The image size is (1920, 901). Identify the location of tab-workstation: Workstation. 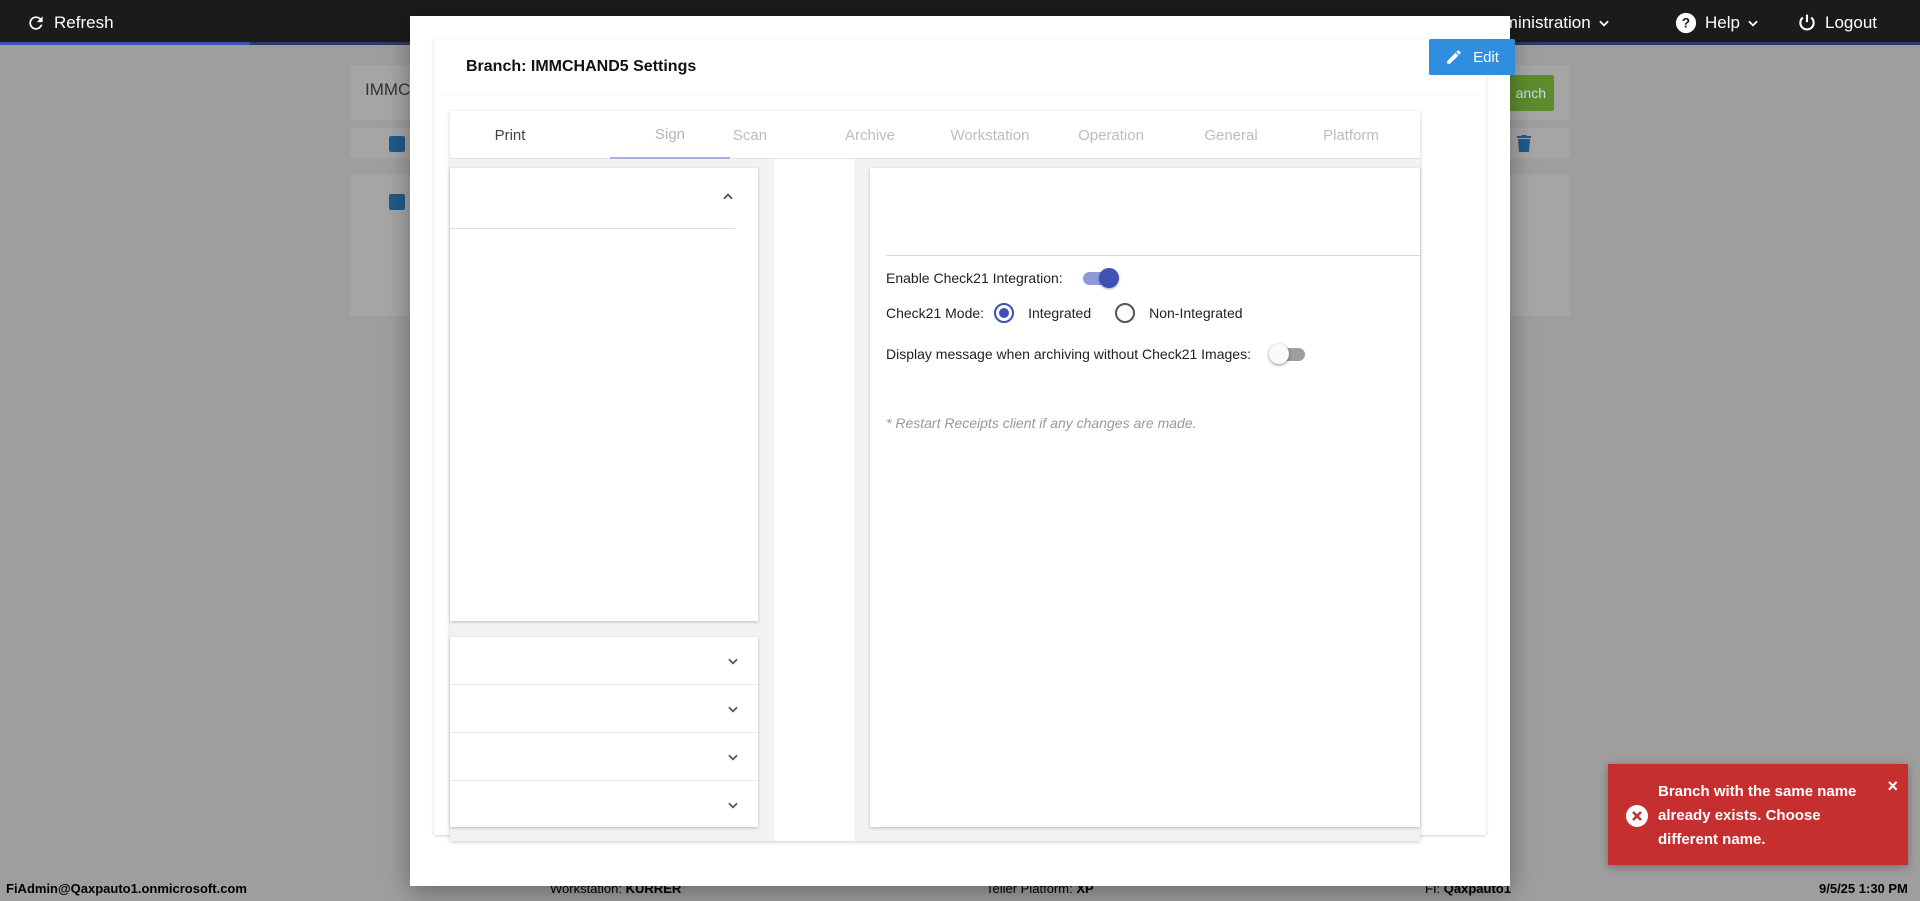
(990, 135).